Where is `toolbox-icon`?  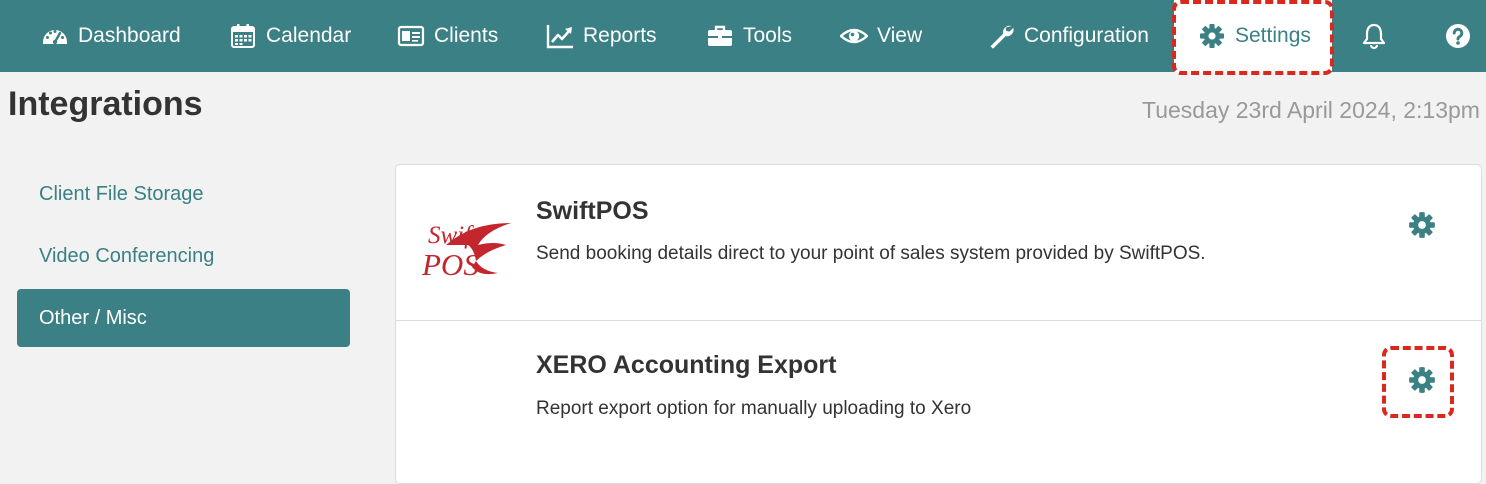 toolbox-icon is located at coordinates (720, 35).